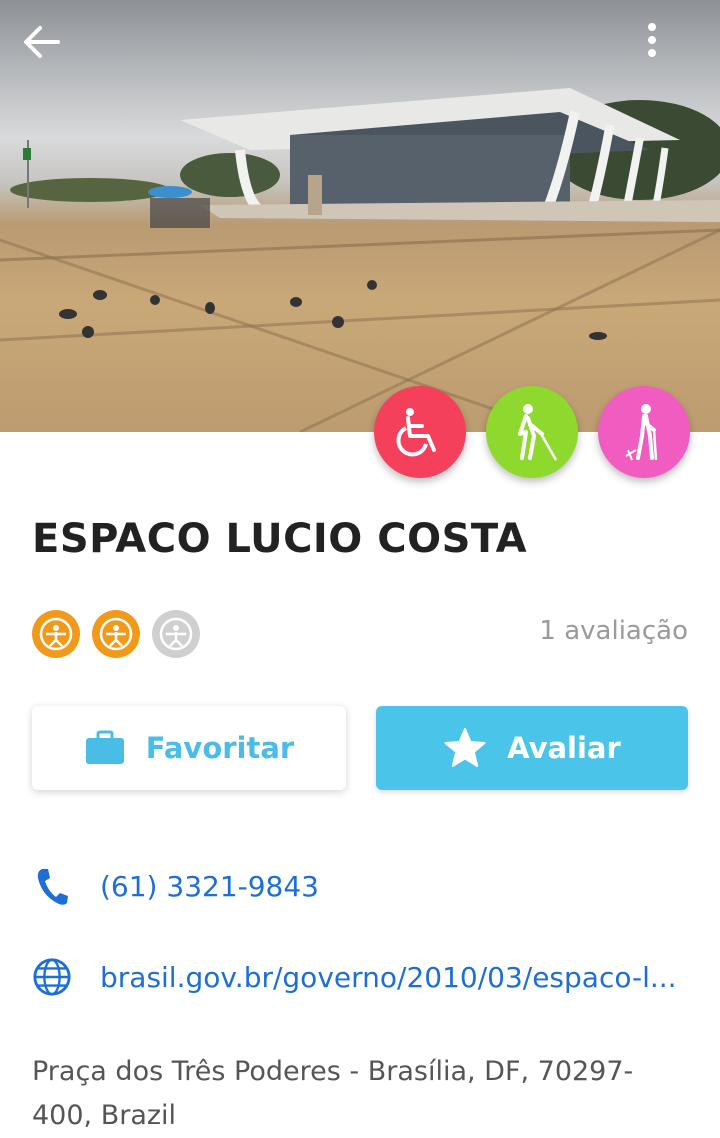 Image resolution: width=720 pixels, height=1138 pixels. I want to click on wheelchair-accessibility-button, so click(420, 432).